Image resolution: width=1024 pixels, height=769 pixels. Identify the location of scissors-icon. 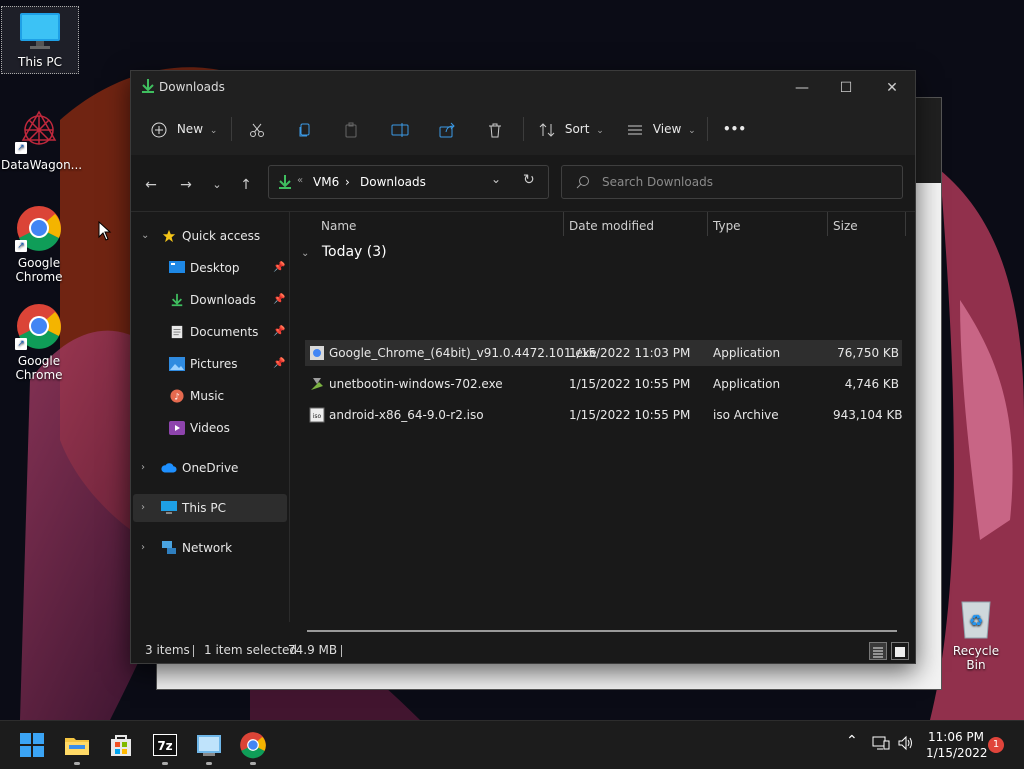
(257, 130).